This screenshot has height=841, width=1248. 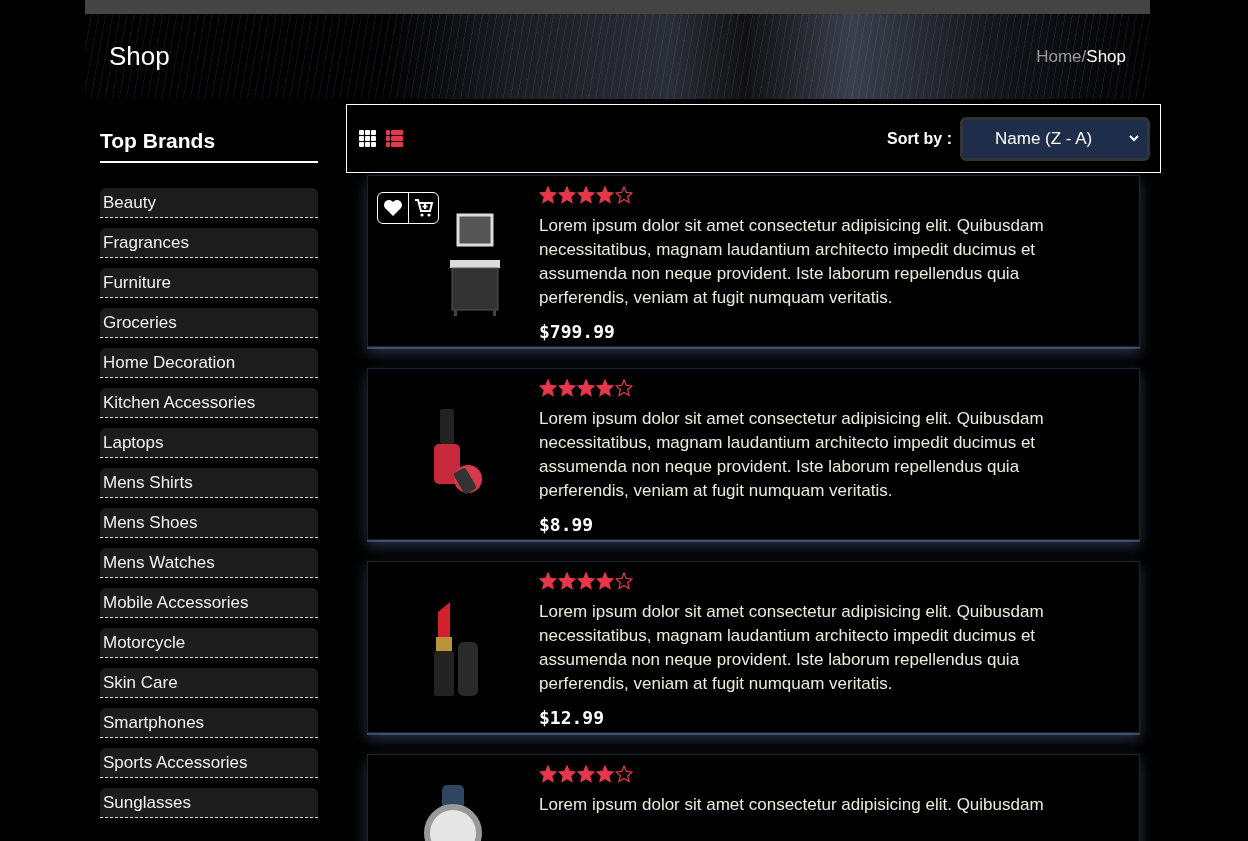 I want to click on sidebar-heading: Top Brands, so click(x=209, y=146).